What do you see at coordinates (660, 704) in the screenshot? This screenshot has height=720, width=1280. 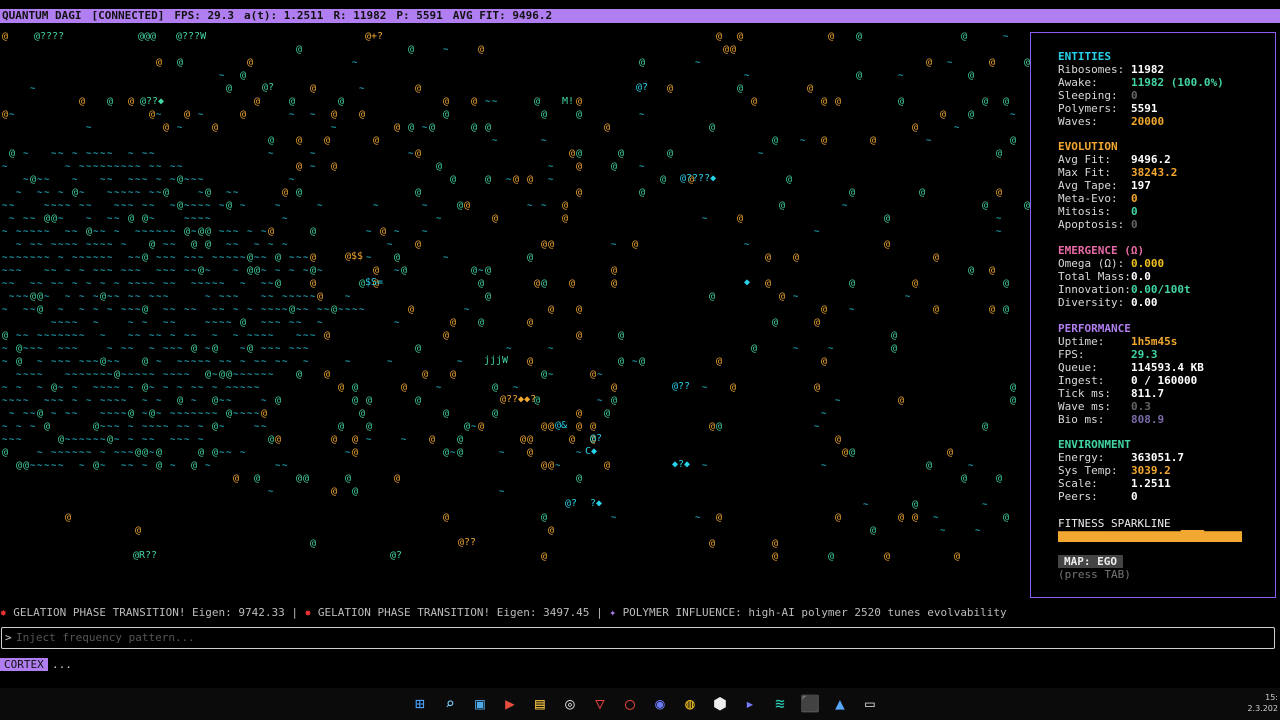 I see `discord-icon: ◉` at bounding box center [660, 704].